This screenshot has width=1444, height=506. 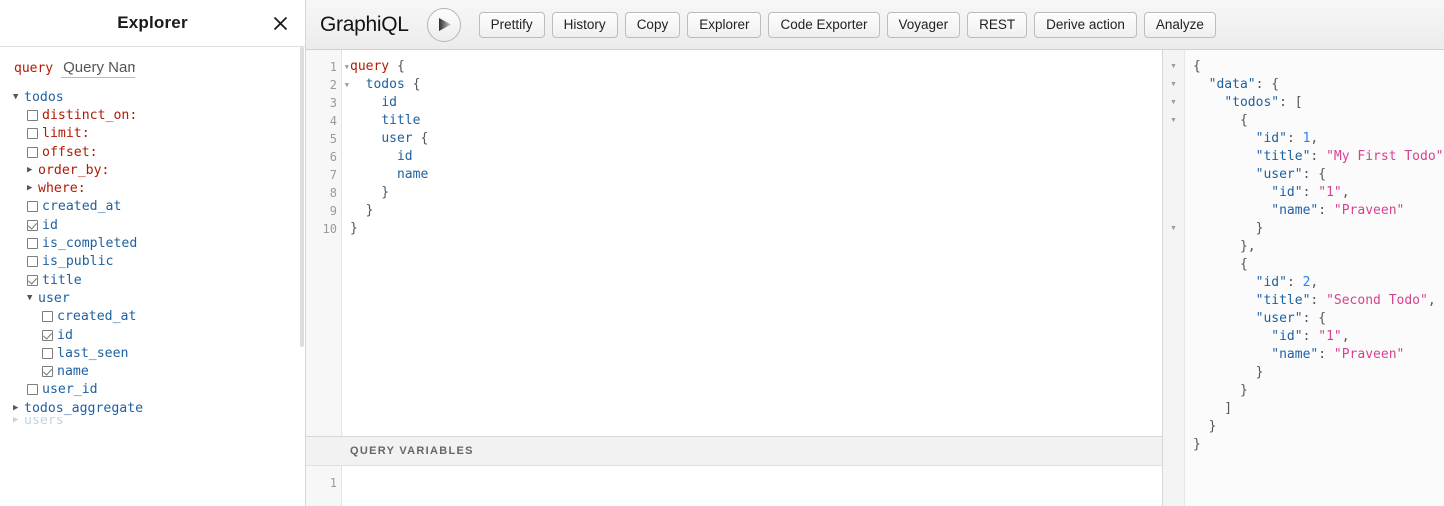 I want to click on toolbar-button-code-exporter: Code Exporter, so click(x=824, y=24).